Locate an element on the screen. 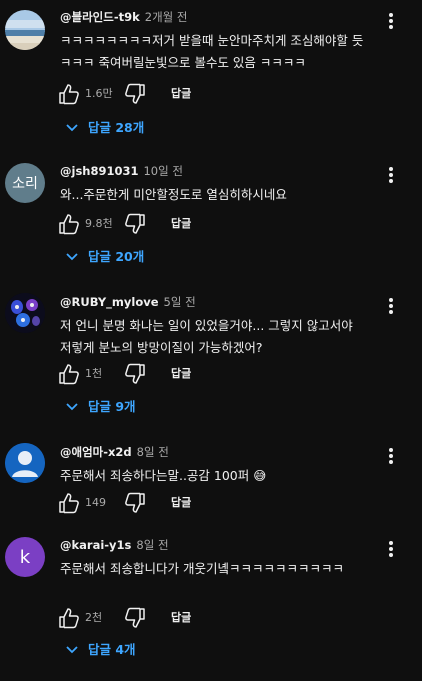 Image resolution: width=422 pixels, height=681 pixels. default-user-icon is located at coordinates (25, 463).